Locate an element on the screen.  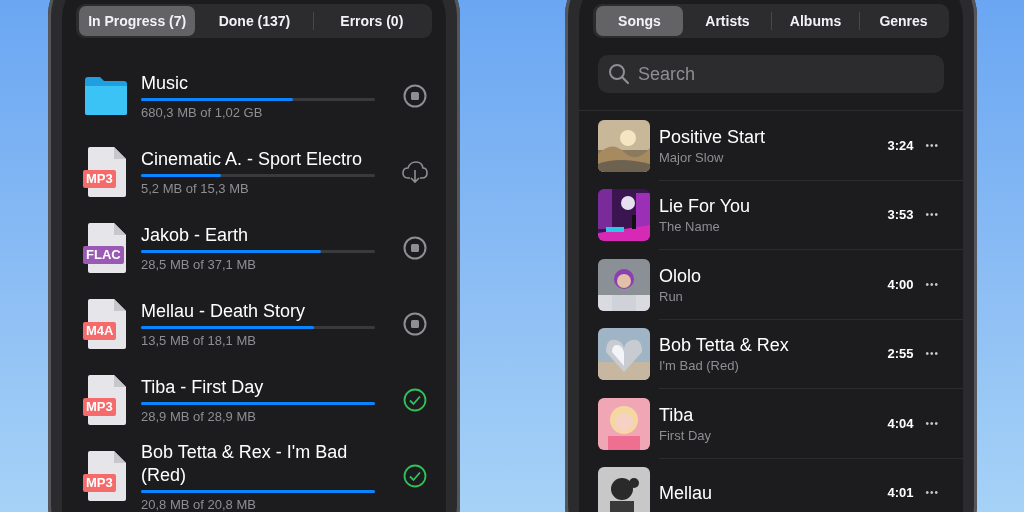
song-artist: Major Slow is located at coordinates (692, 157).